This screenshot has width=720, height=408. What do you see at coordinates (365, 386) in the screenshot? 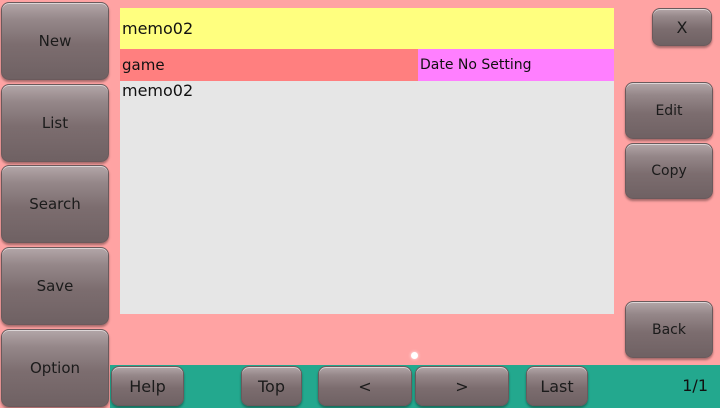
I see `prev-page-button: <` at bounding box center [365, 386].